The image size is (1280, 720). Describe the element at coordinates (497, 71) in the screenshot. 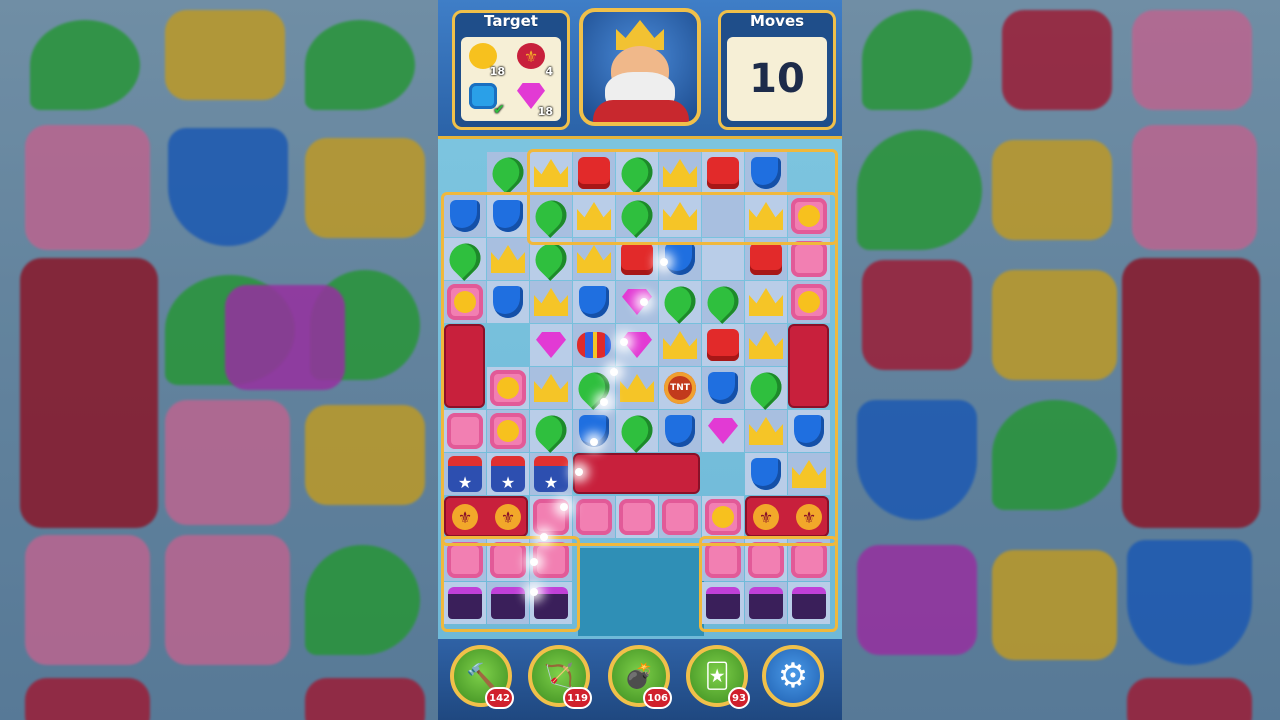

I see `target-count: 18` at that location.